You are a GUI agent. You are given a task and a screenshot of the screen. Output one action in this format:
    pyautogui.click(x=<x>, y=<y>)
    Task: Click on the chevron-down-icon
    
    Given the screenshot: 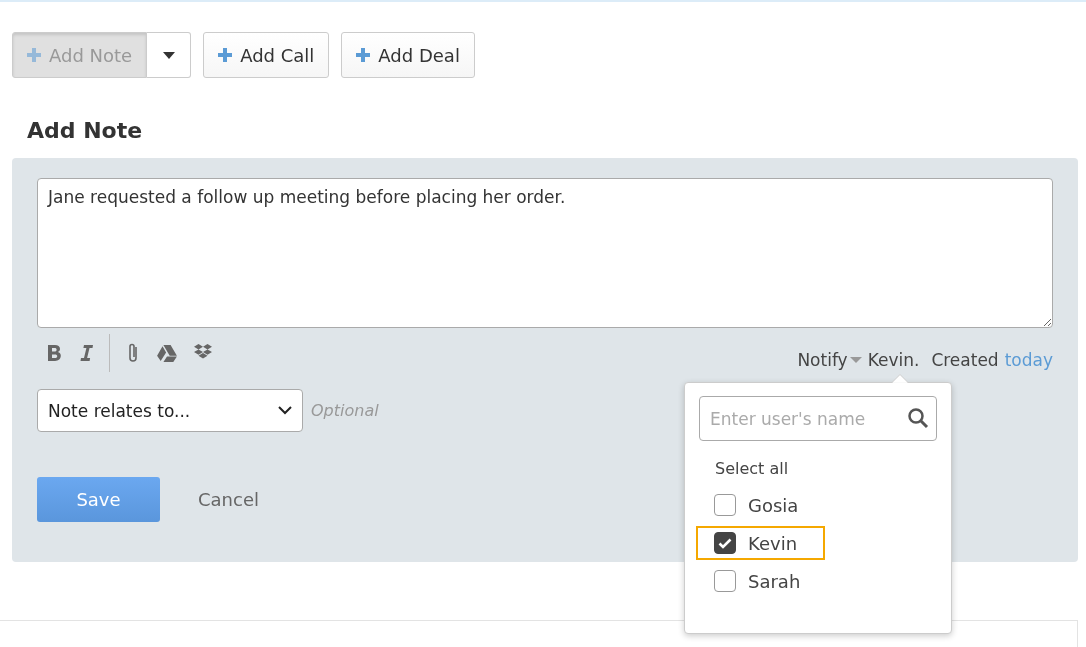 What is the action you would take?
    pyautogui.click(x=285, y=410)
    